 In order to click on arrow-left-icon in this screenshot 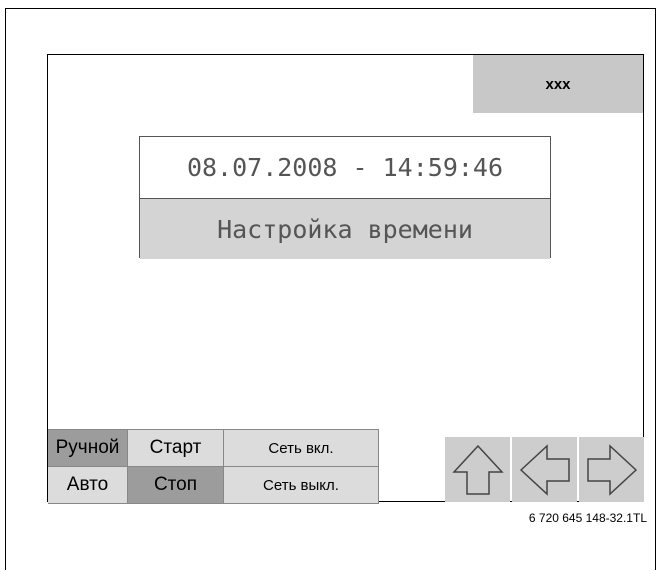, I will do `click(544, 469)`.